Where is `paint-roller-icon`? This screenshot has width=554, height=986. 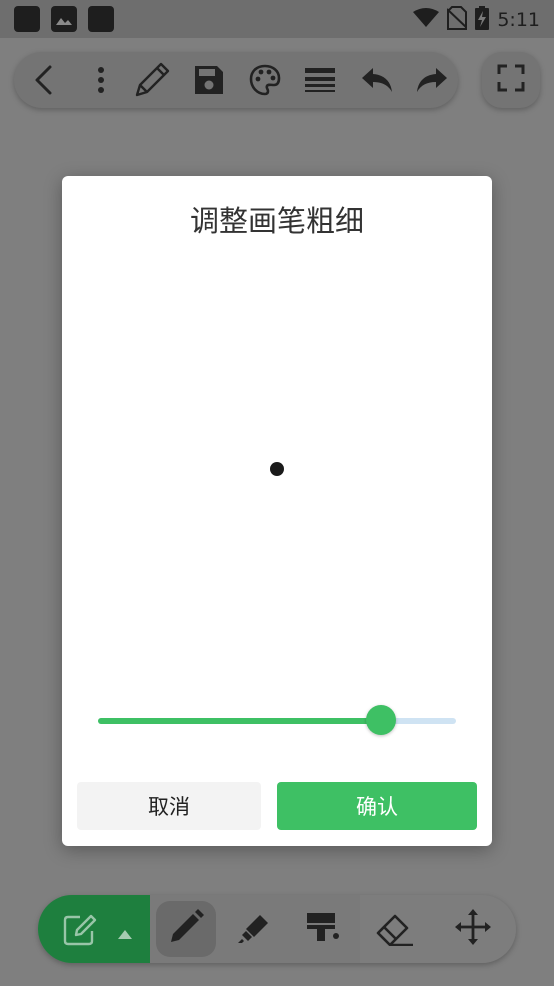 paint-roller-icon is located at coordinates (323, 929).